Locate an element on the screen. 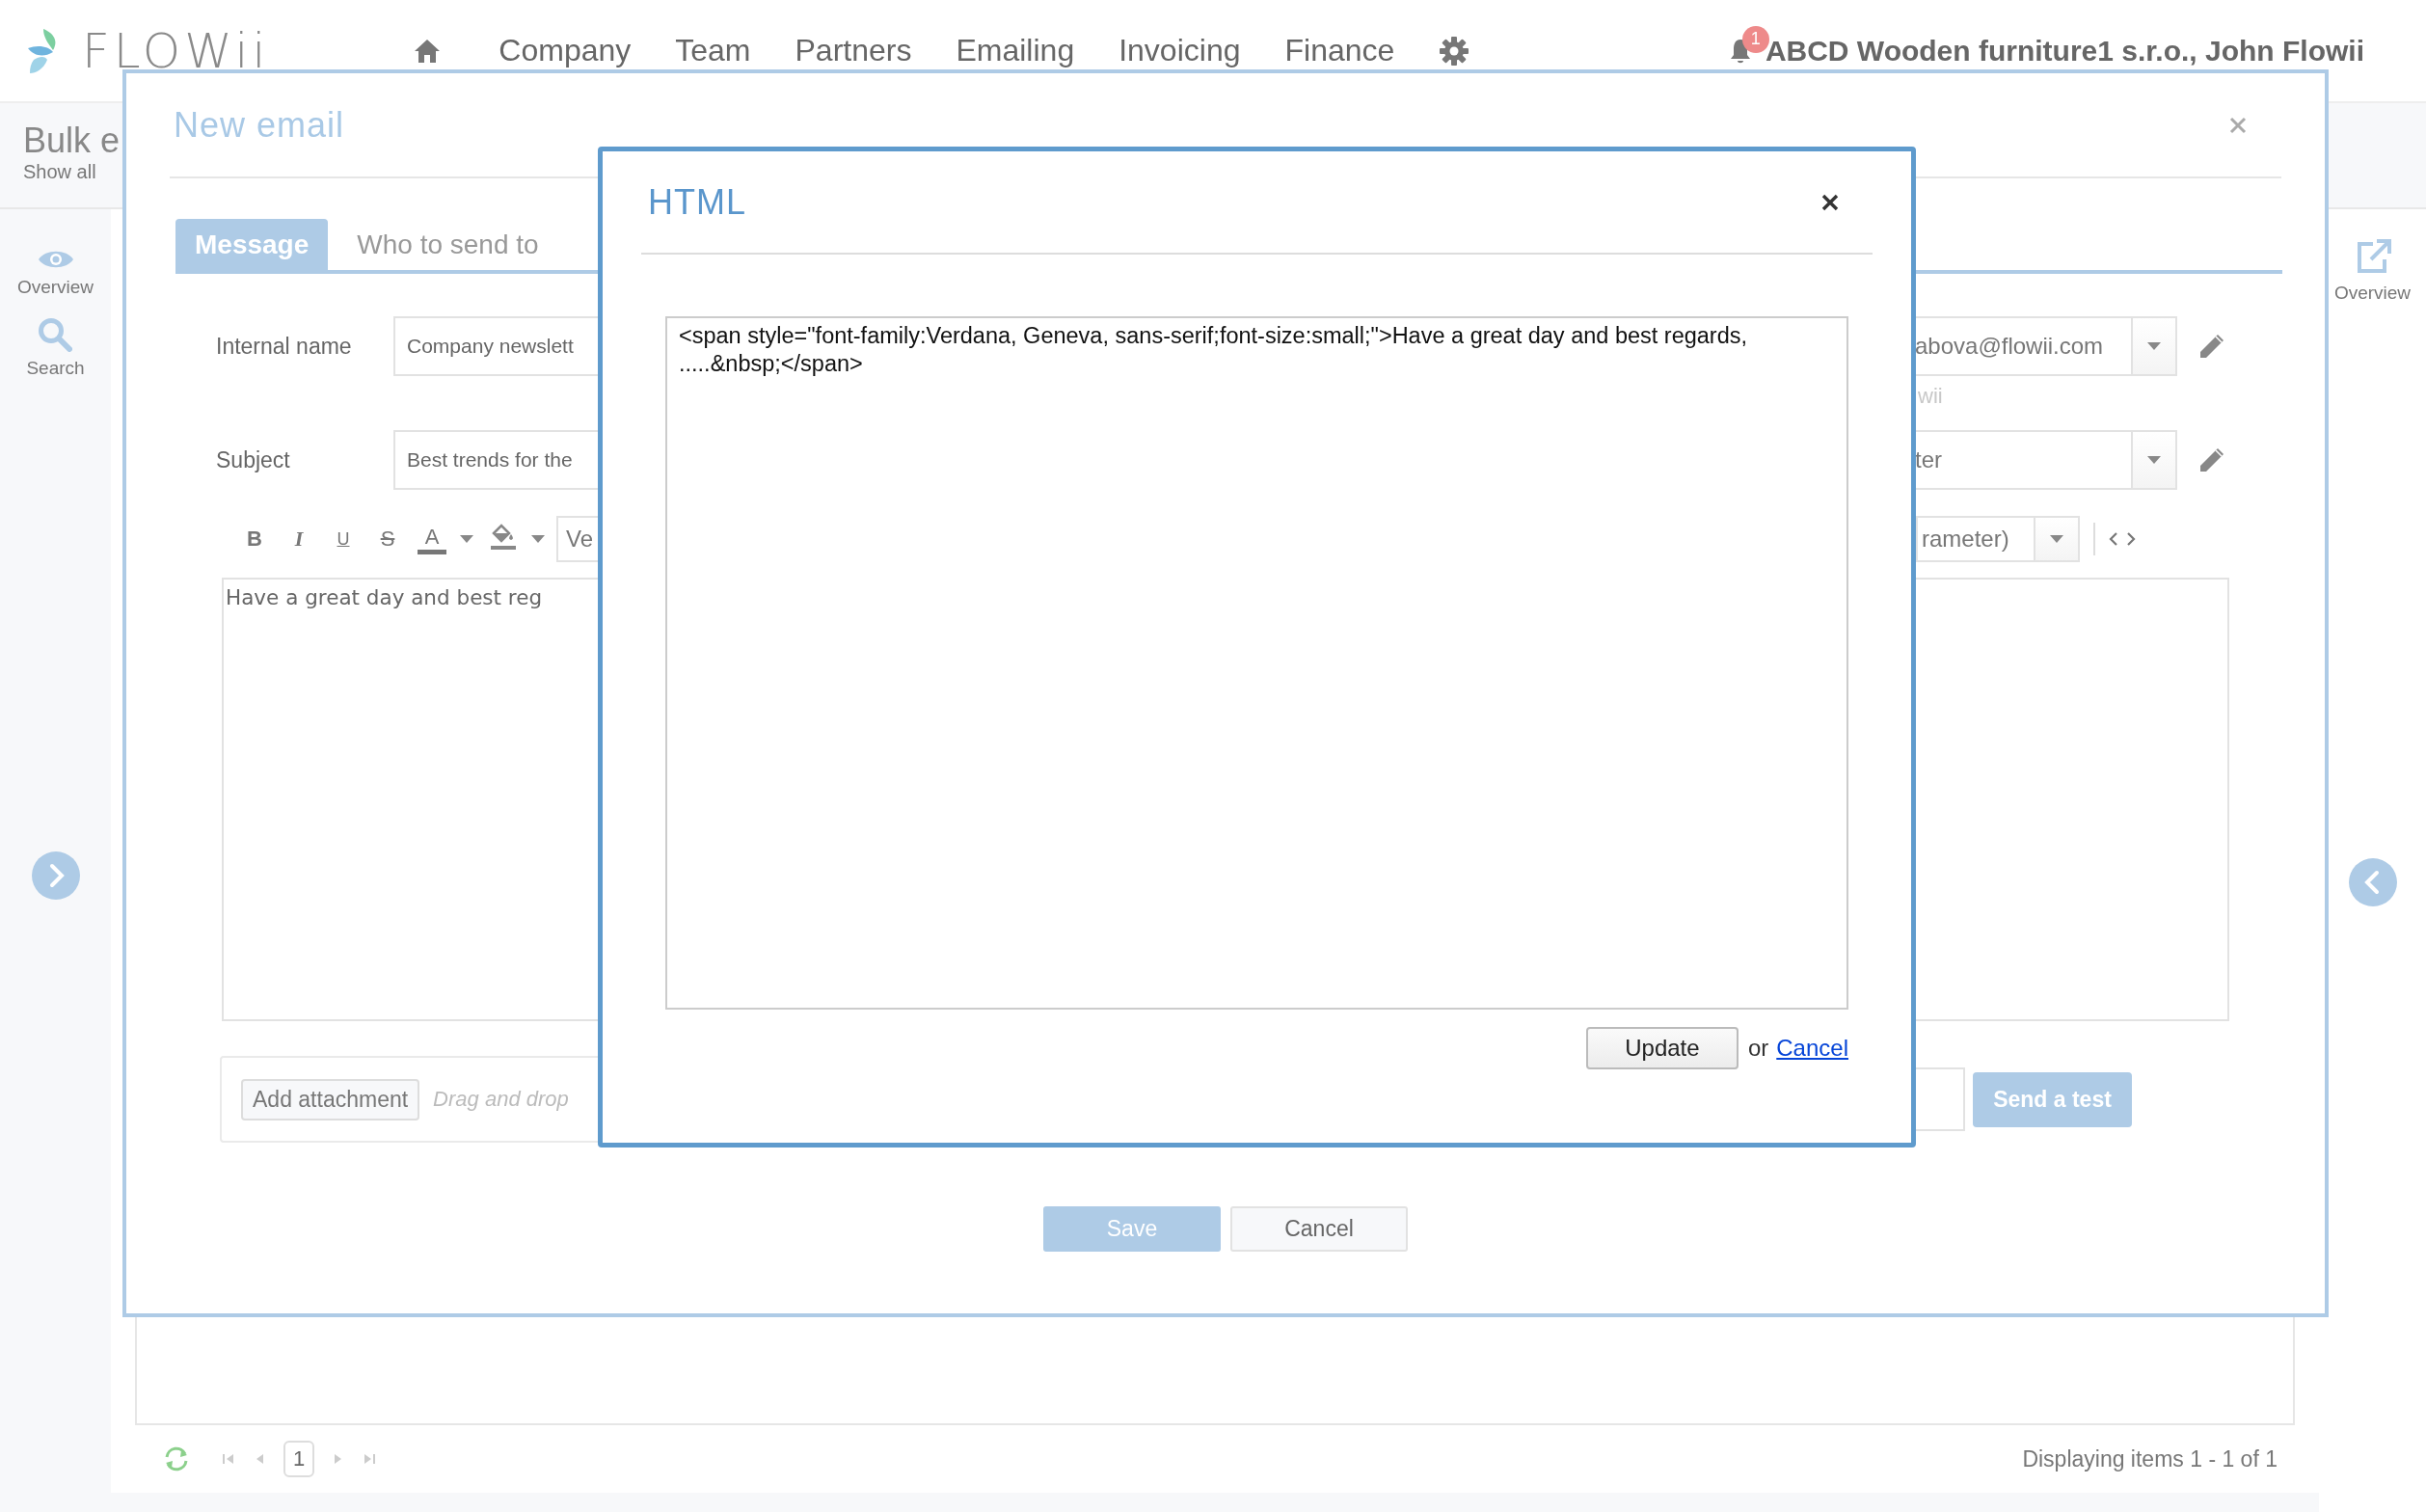  notification-badge: 1 is located at coordinates (1755, 39).